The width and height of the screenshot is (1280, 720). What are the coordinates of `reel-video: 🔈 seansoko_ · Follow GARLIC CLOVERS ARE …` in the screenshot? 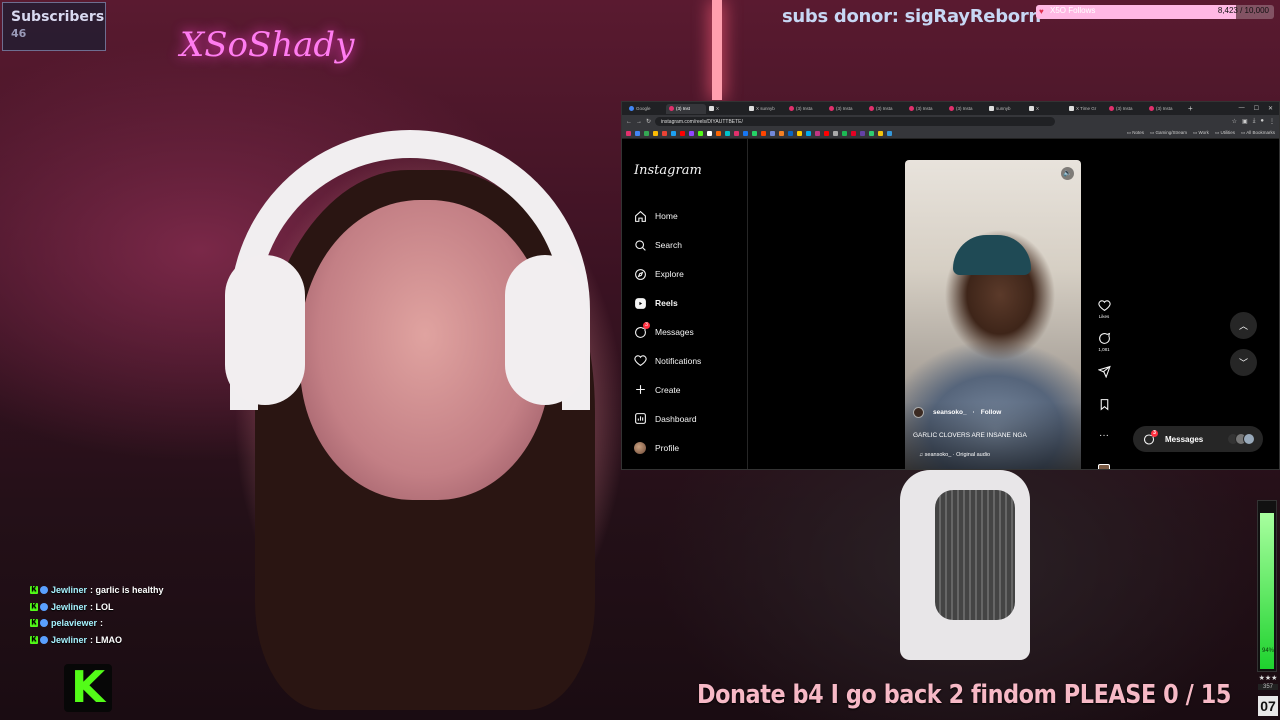 It's located at (993, 314).